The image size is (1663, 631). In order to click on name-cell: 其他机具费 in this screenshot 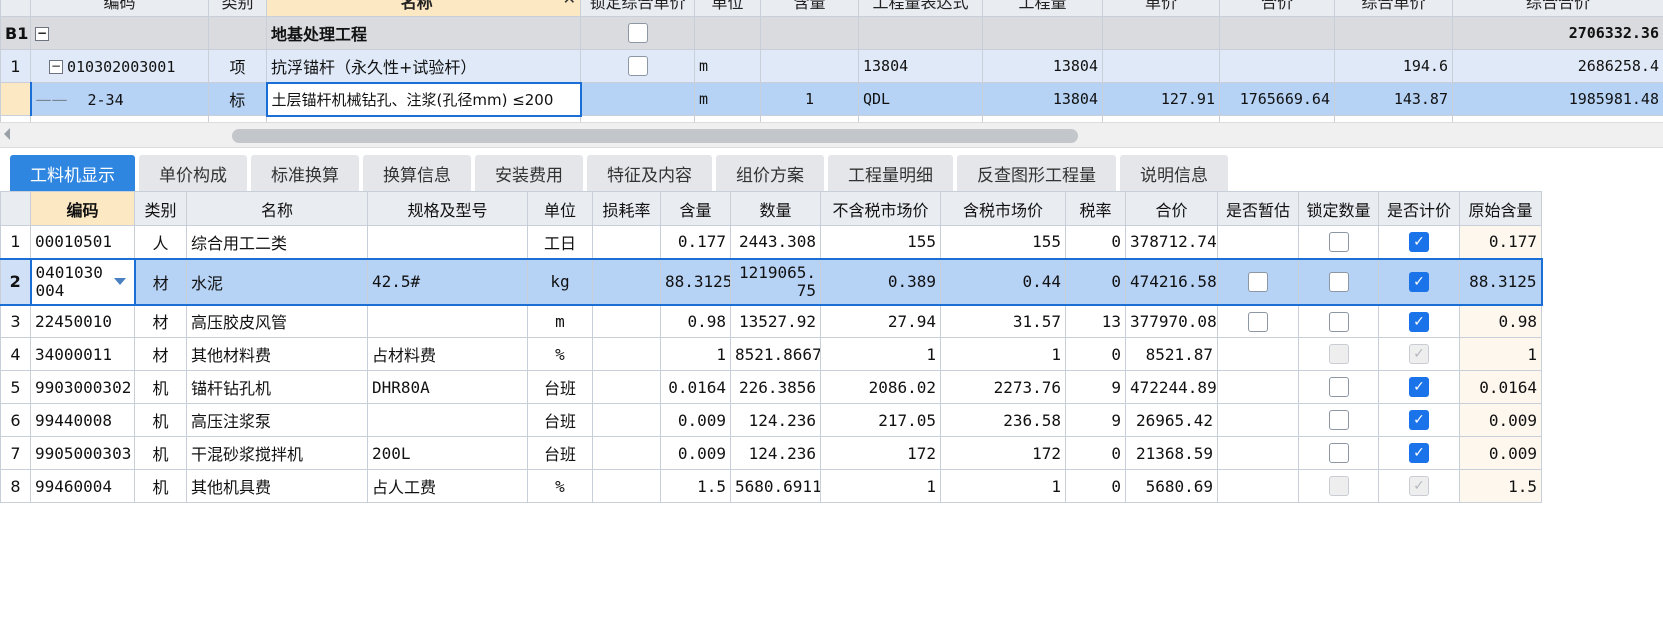, I will do `click(277, 486)`.